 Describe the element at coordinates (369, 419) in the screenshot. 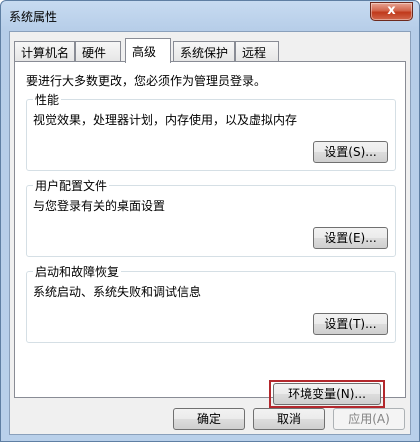

I see `apply-button: 应用(A)` at that location.